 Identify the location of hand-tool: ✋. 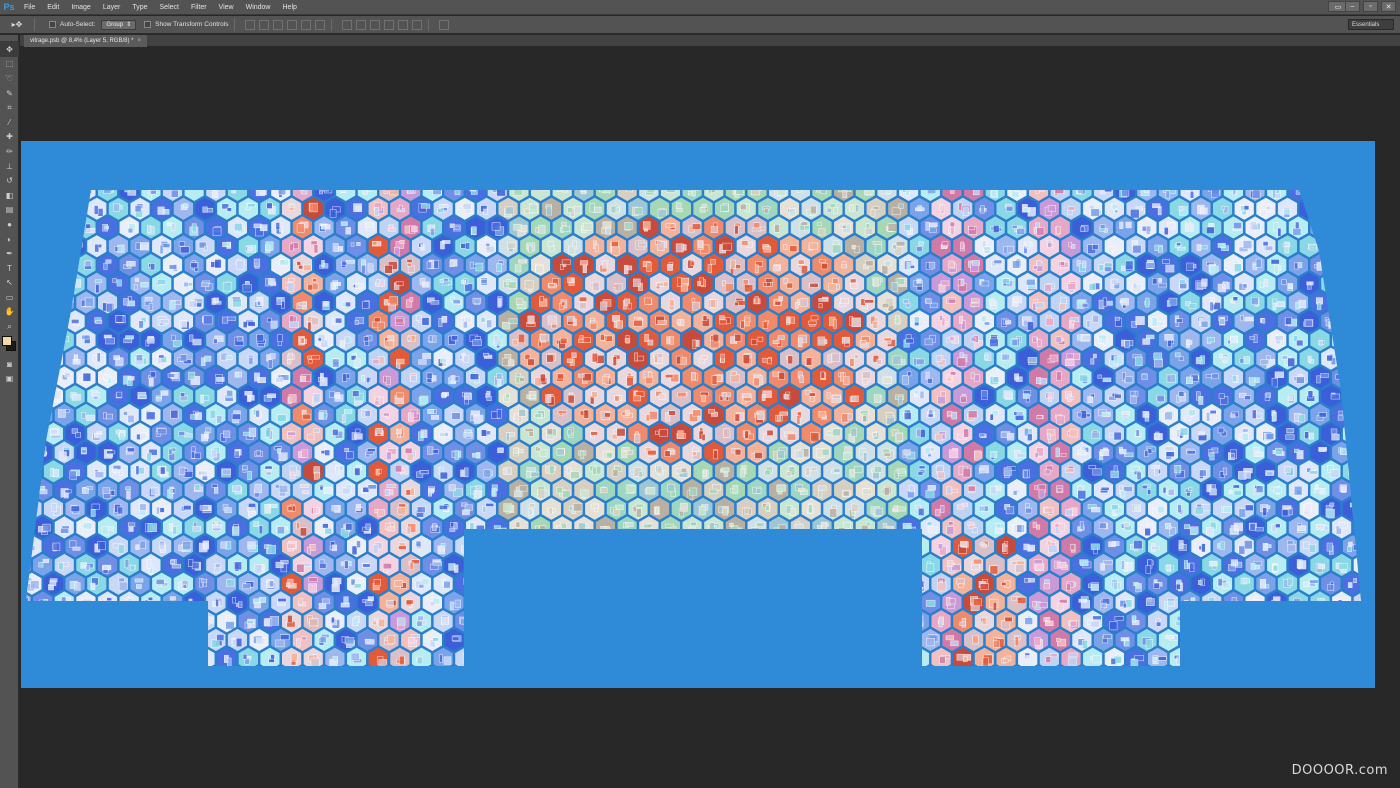
(9, 312).